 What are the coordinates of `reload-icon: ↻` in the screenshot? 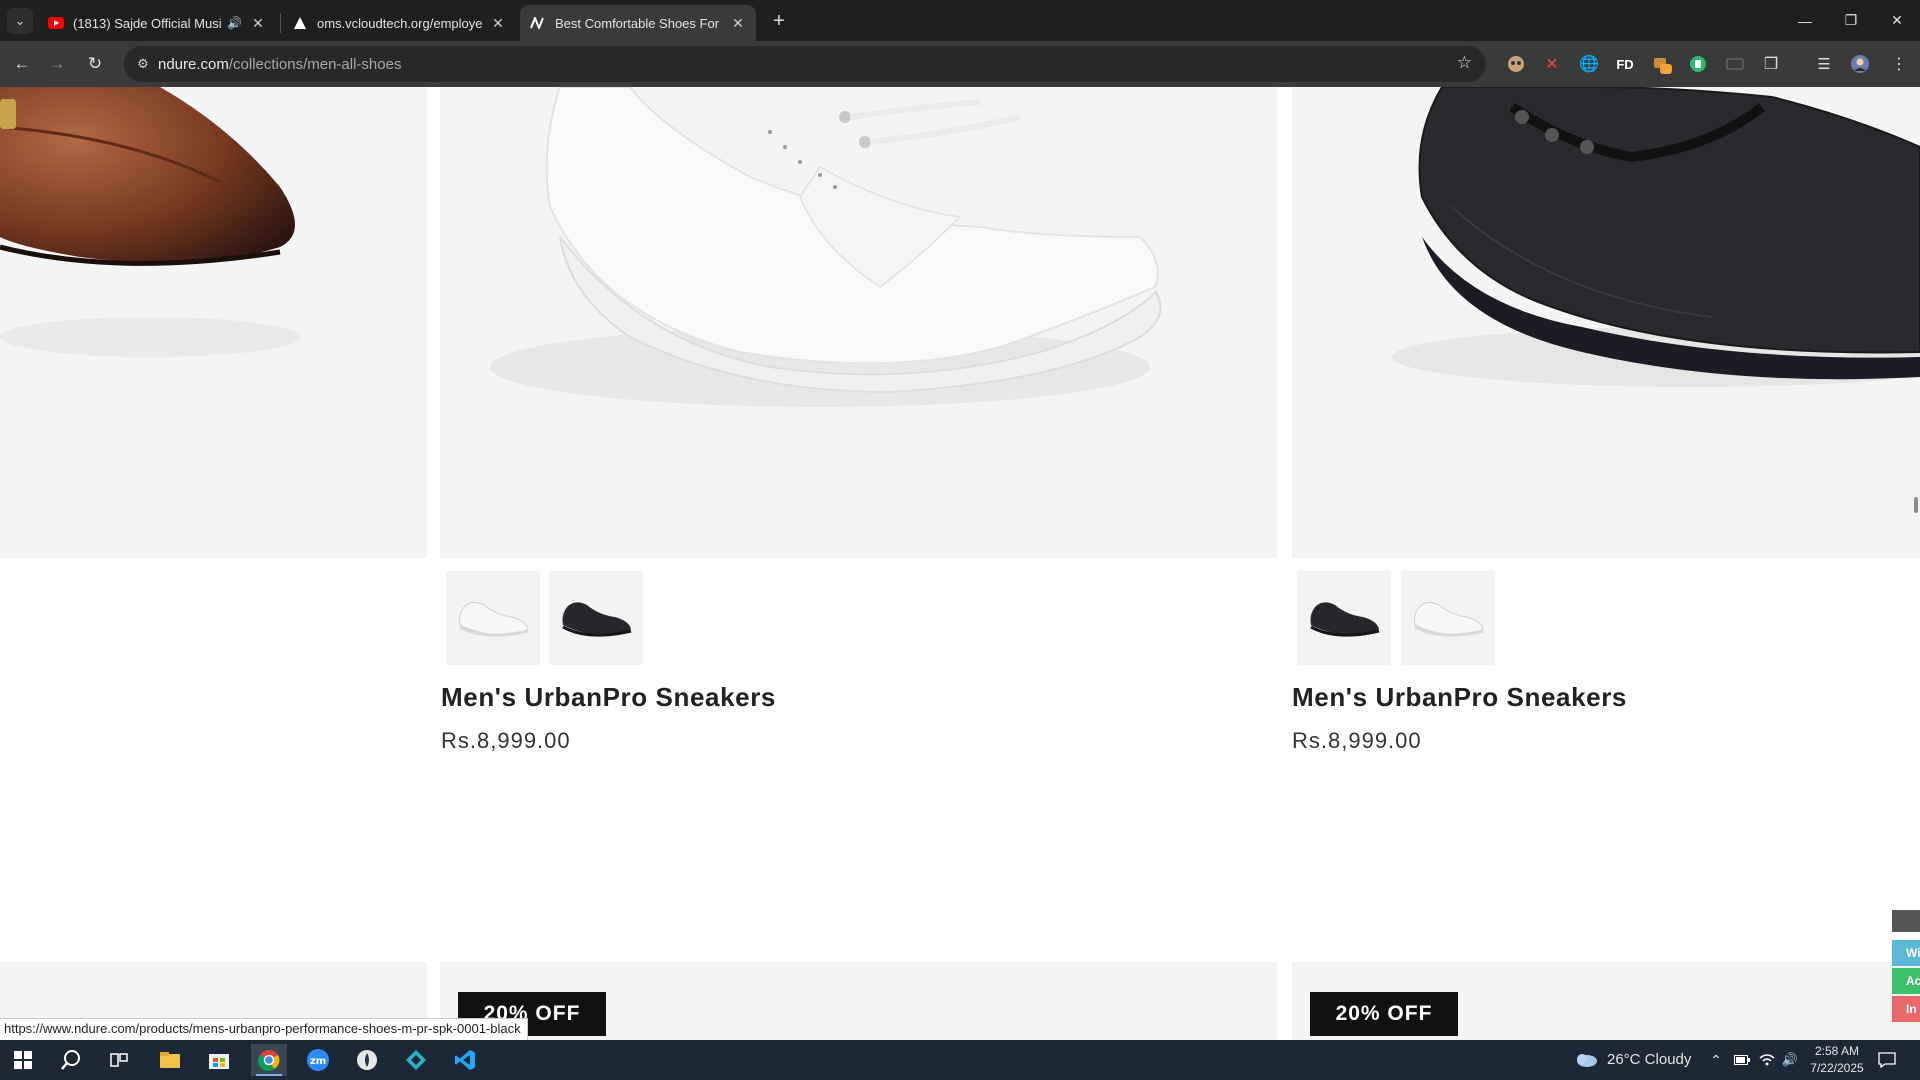 It's located at (95, 64).